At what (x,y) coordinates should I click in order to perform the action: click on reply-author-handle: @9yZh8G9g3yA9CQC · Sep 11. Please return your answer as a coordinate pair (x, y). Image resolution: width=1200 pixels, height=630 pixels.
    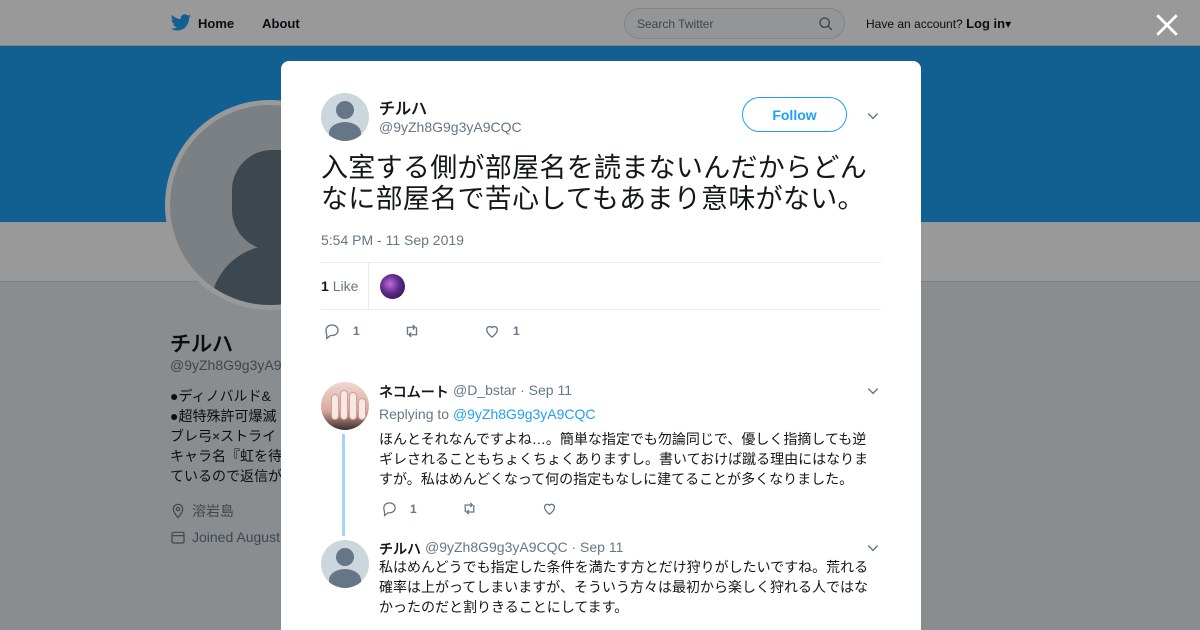
    Looking at the image, I should click on (524, 547).